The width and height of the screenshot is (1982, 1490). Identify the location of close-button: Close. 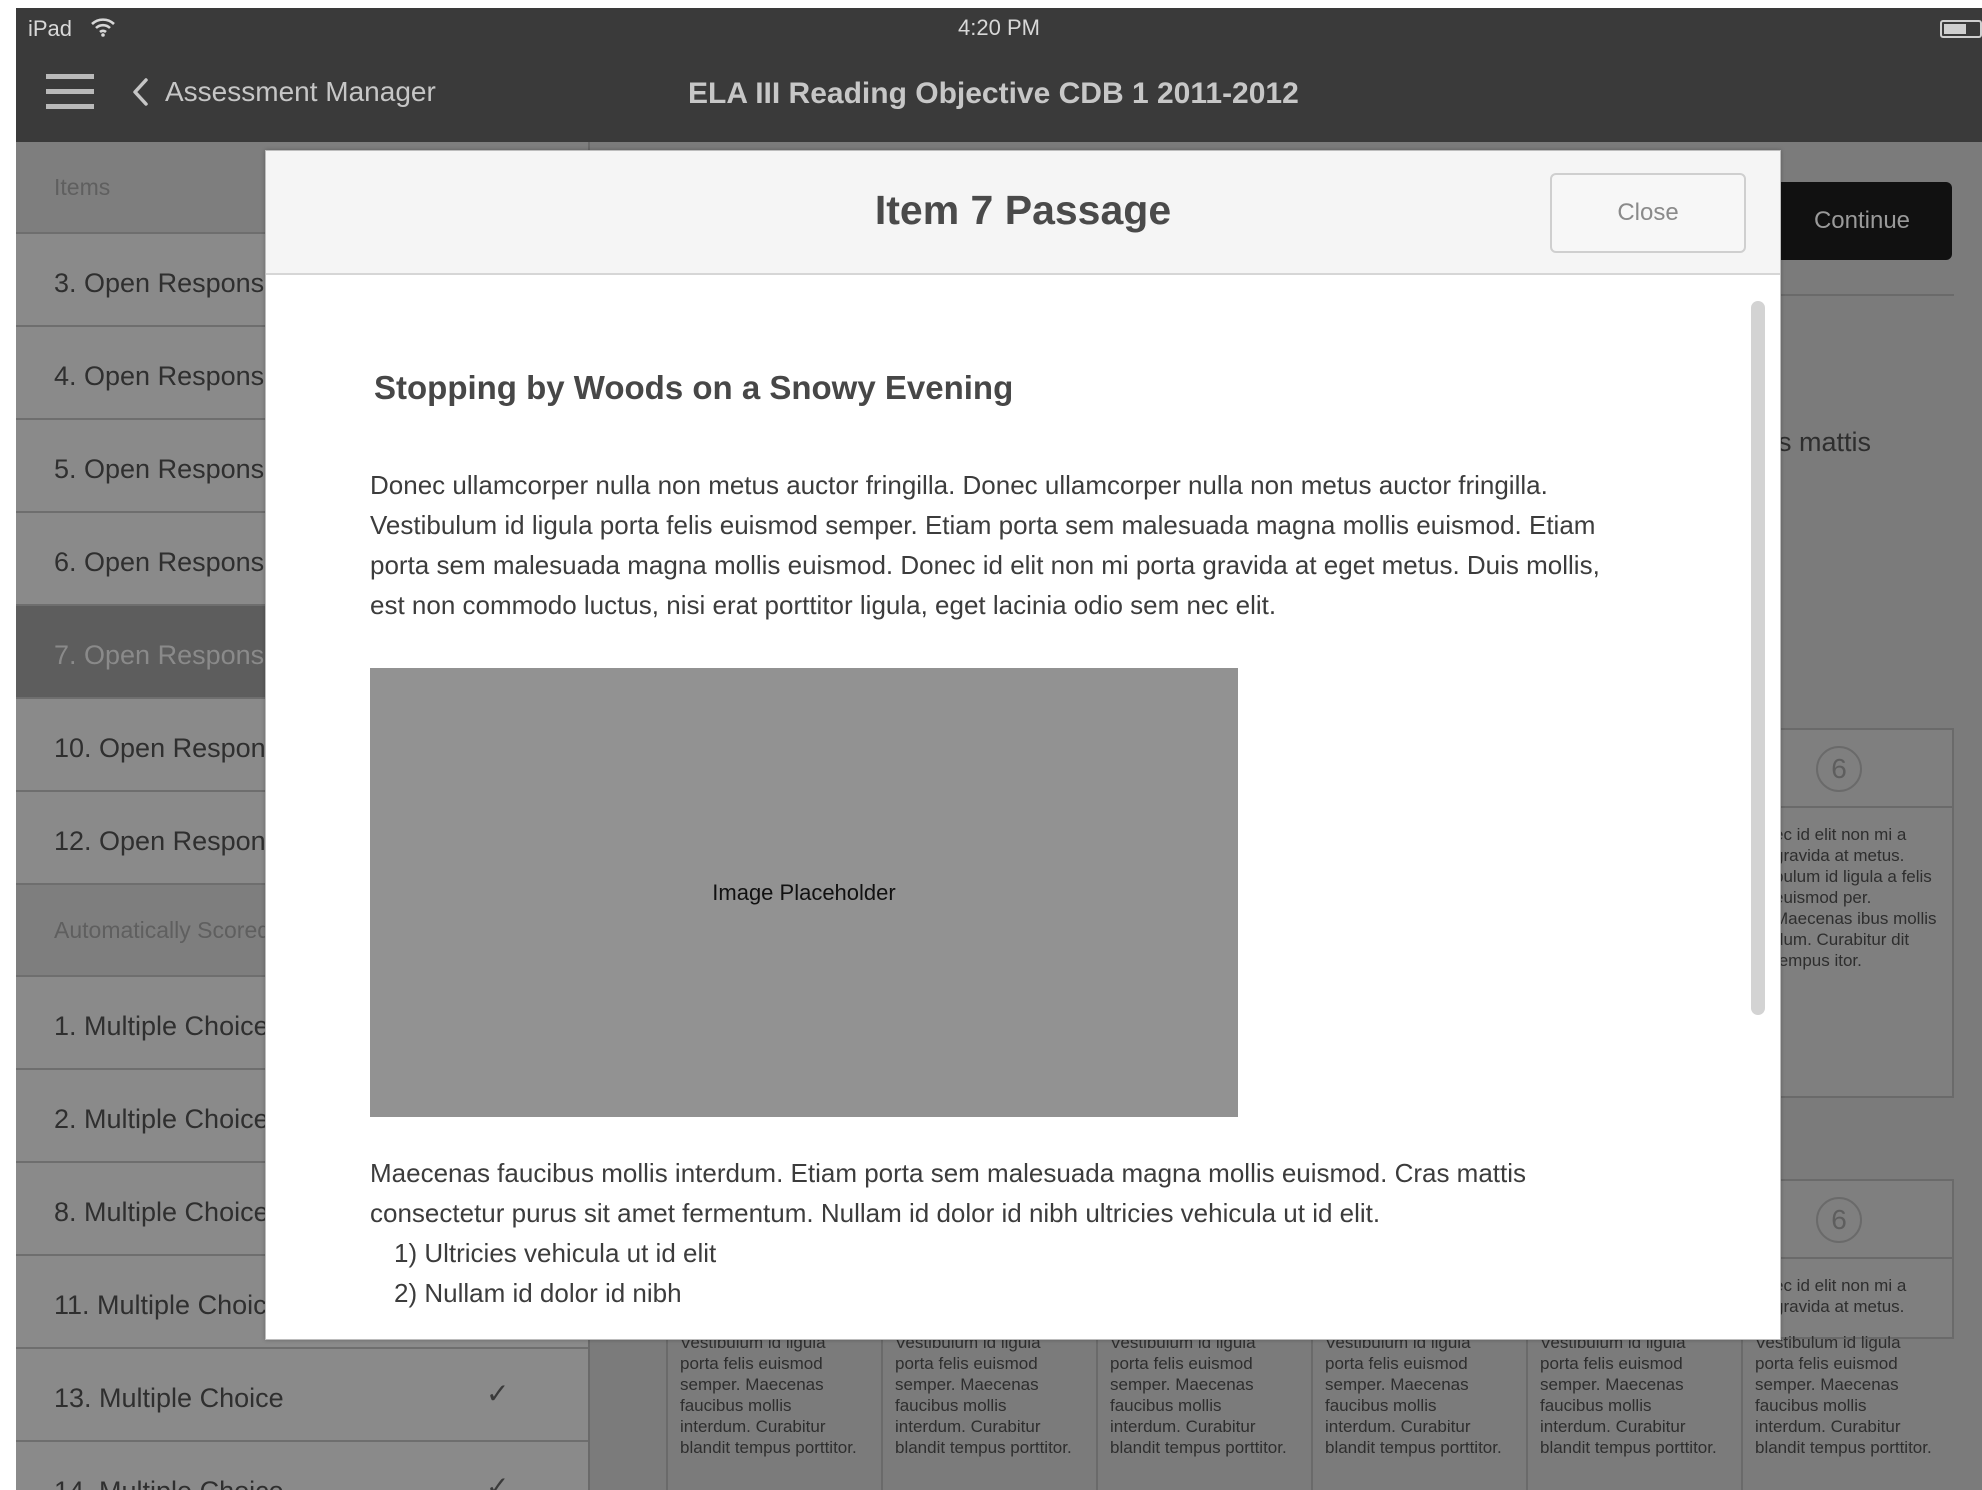
(1648, 213).